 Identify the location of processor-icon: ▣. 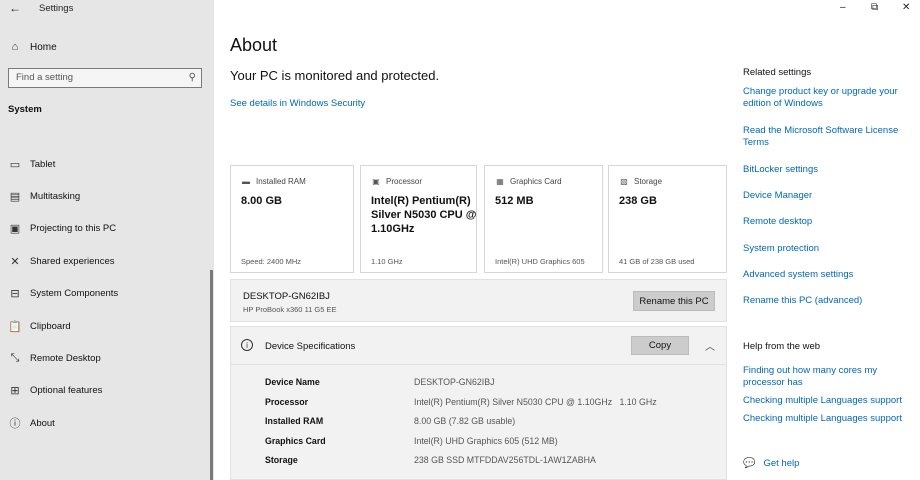
(376, 181).